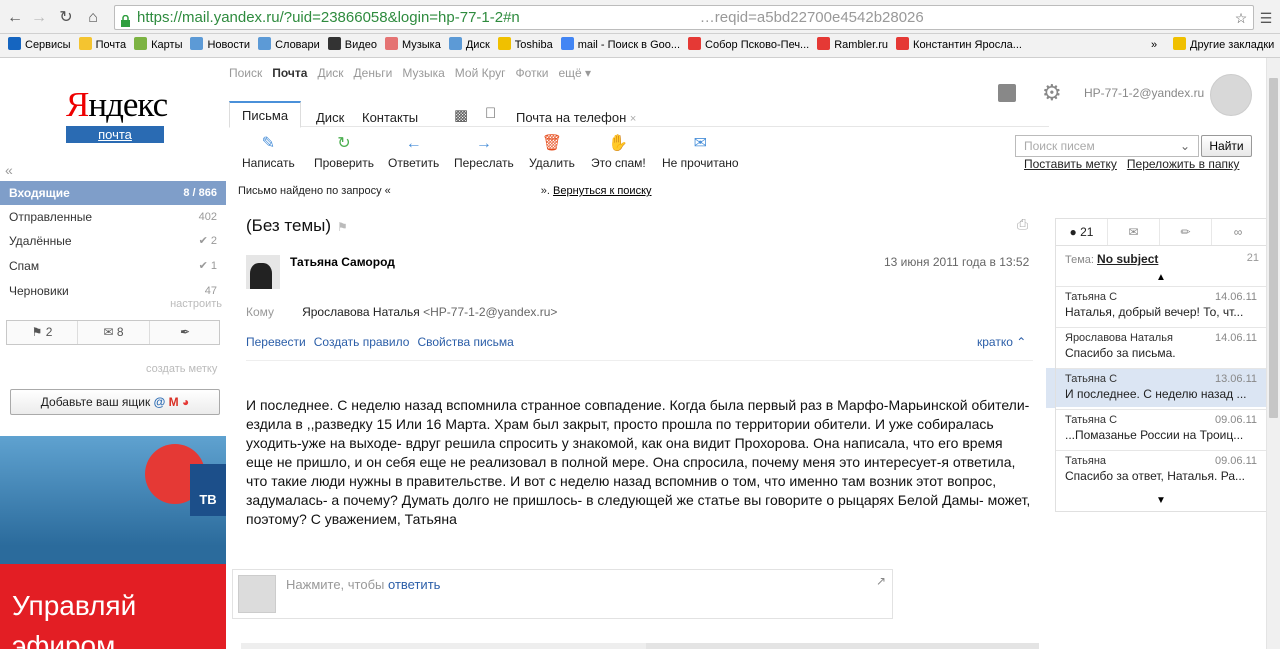  I want to click on forward-button: → Переслать, so click(484, 152).